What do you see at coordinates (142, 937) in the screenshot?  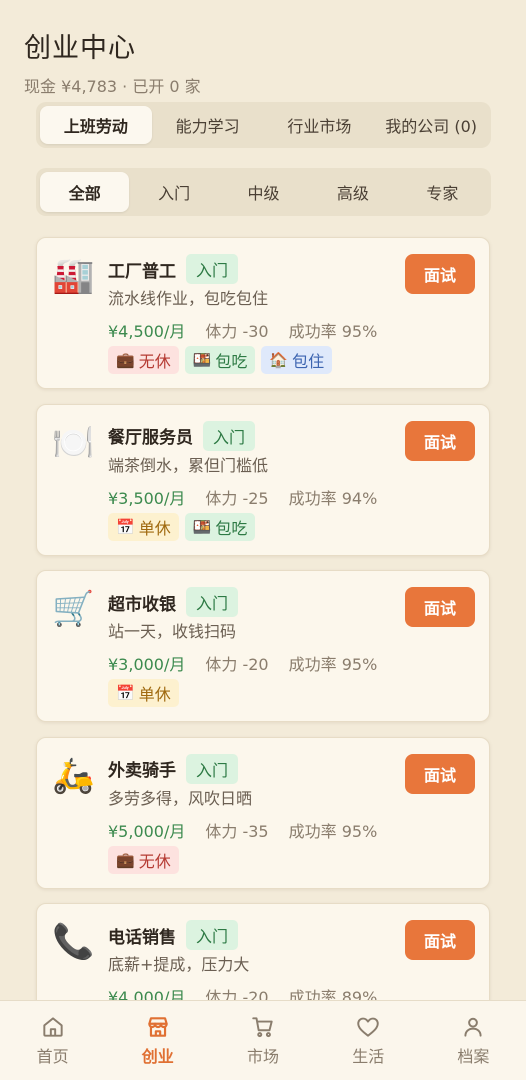 I see `job-title: 电话销售` at bounding box center [142, 937].